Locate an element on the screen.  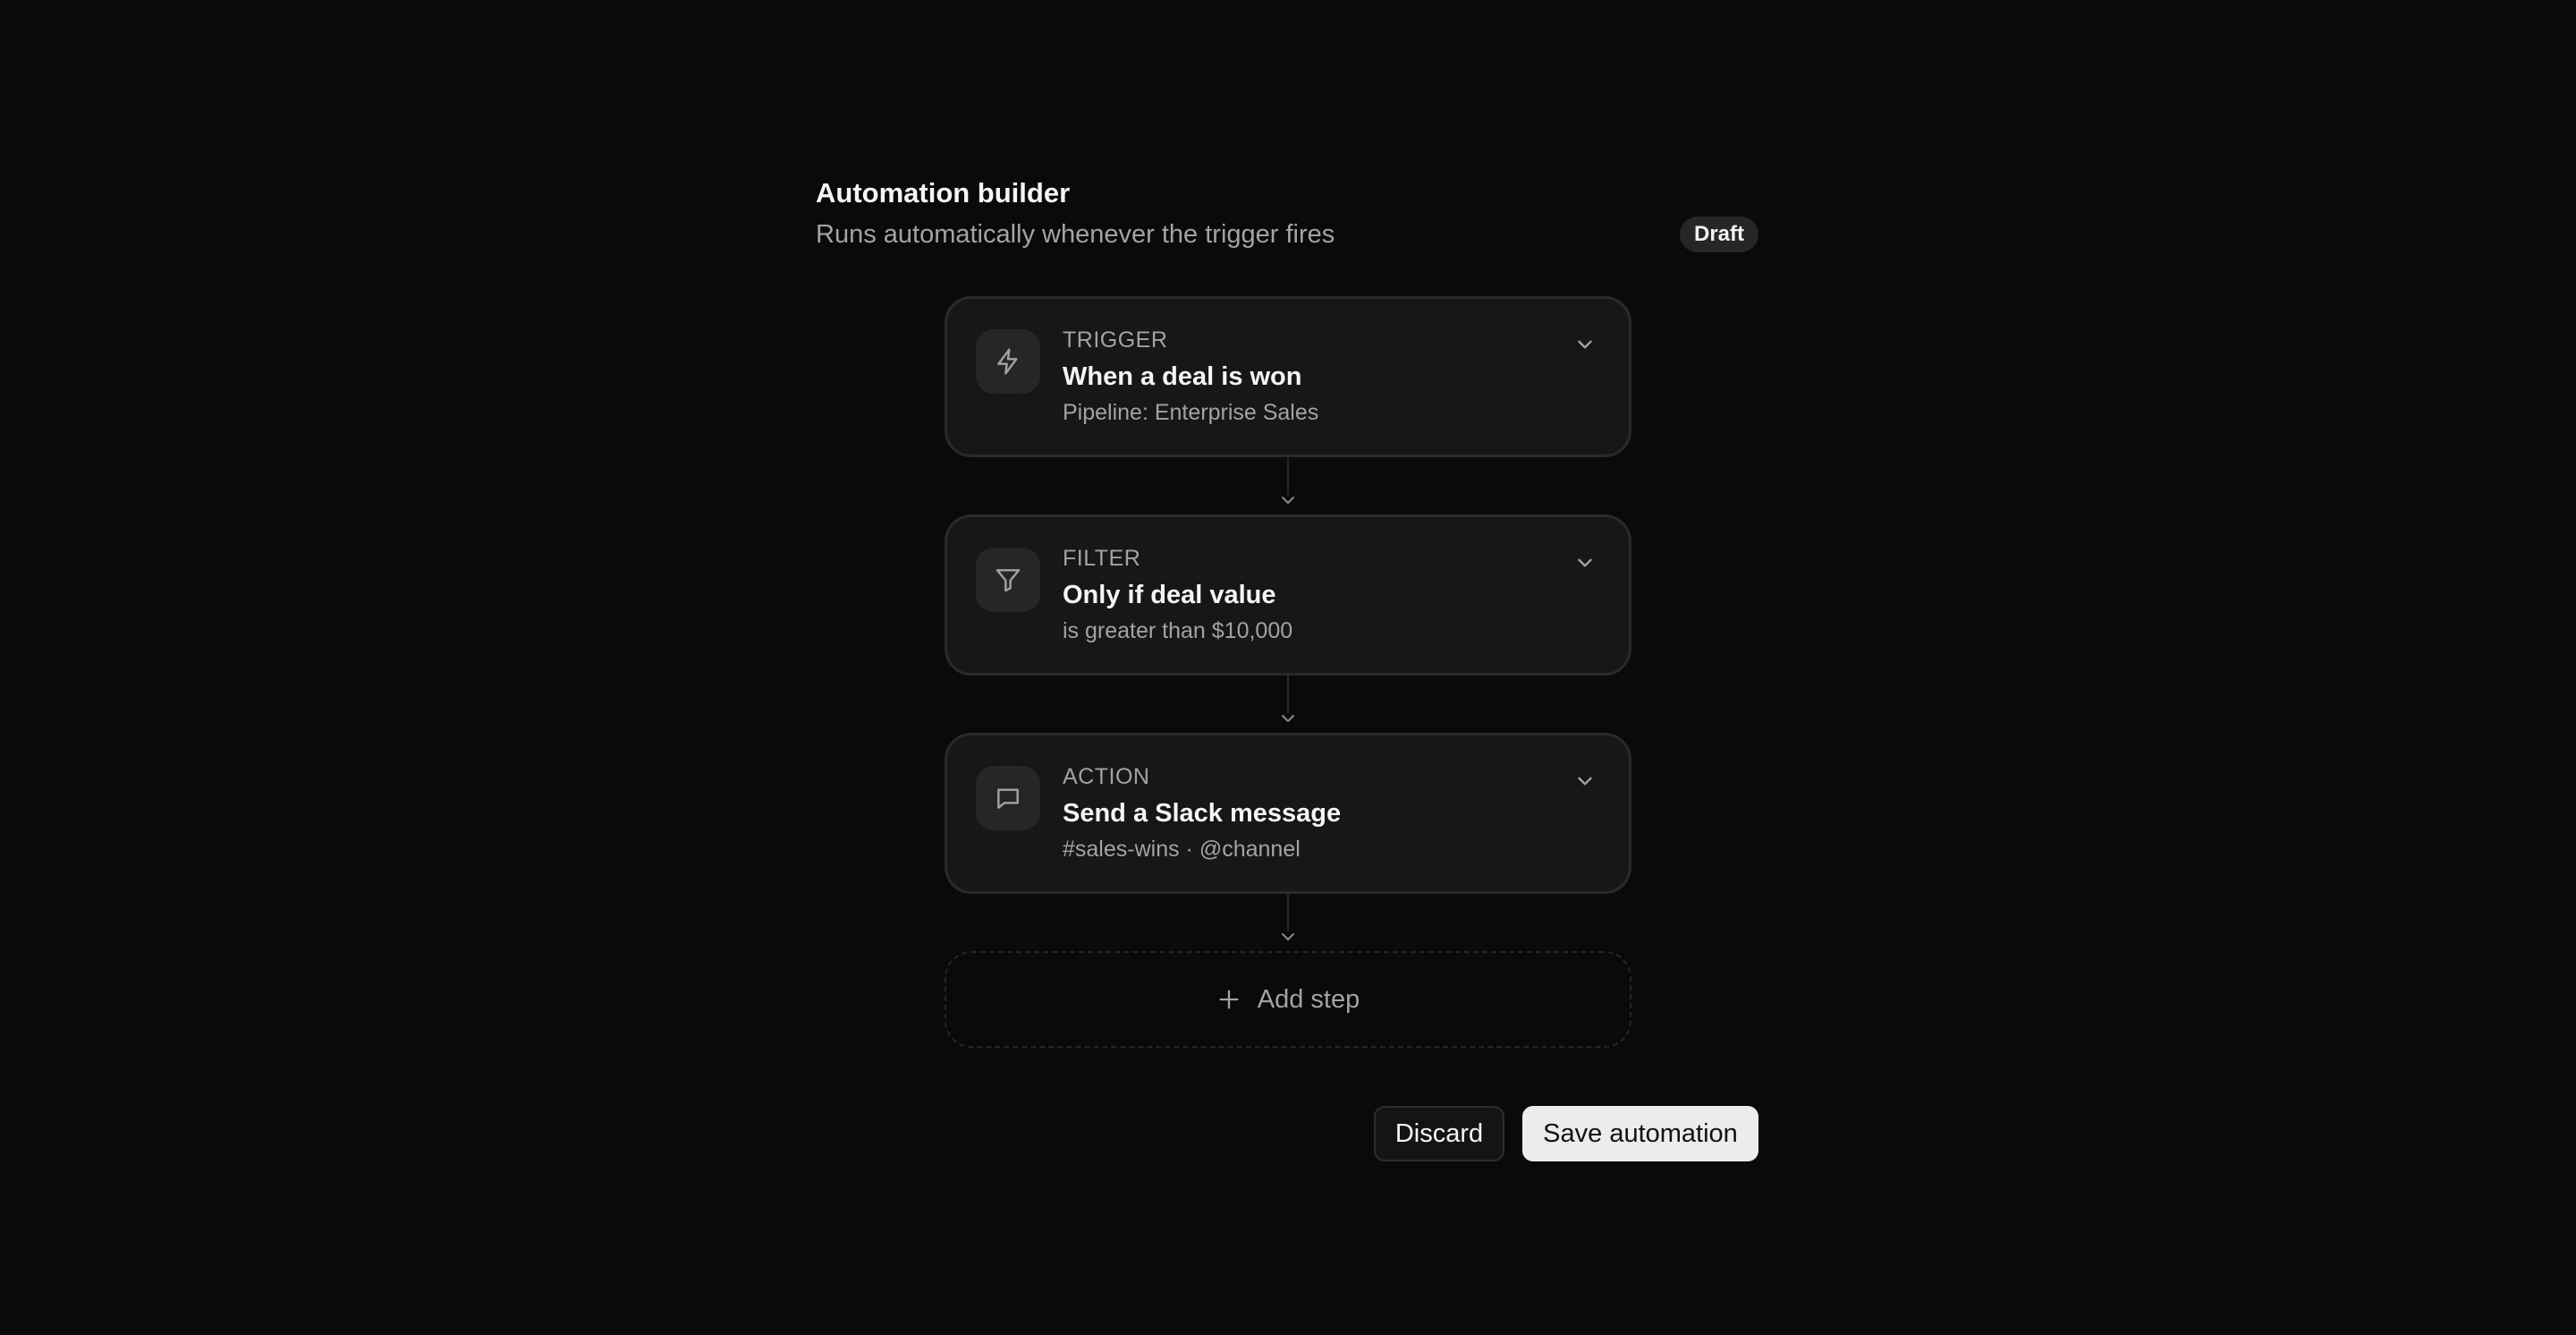
status-badge: Draft is located at coordinates (1718, 234).